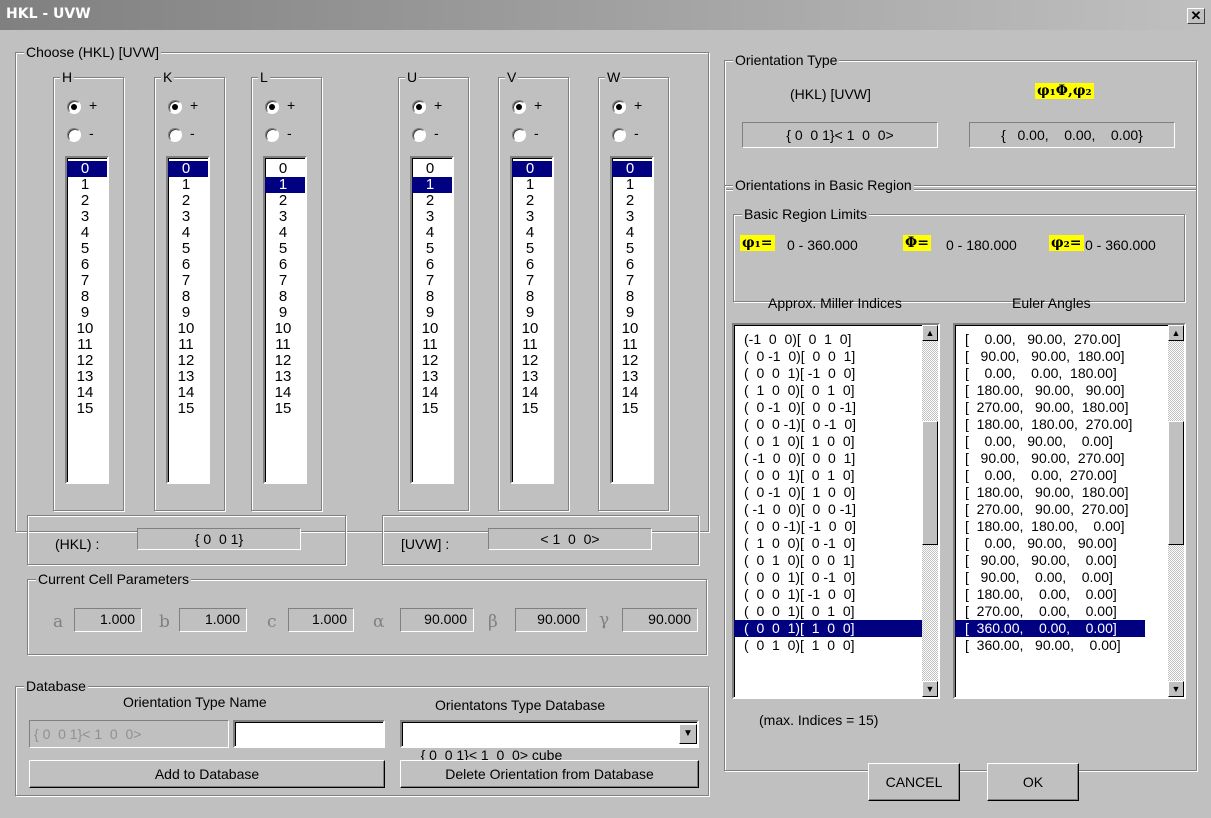  What do you see at coordinates (1196, 16) in the screenshot?
I see `close-button: ✕` at bounding box center [1196, 16].